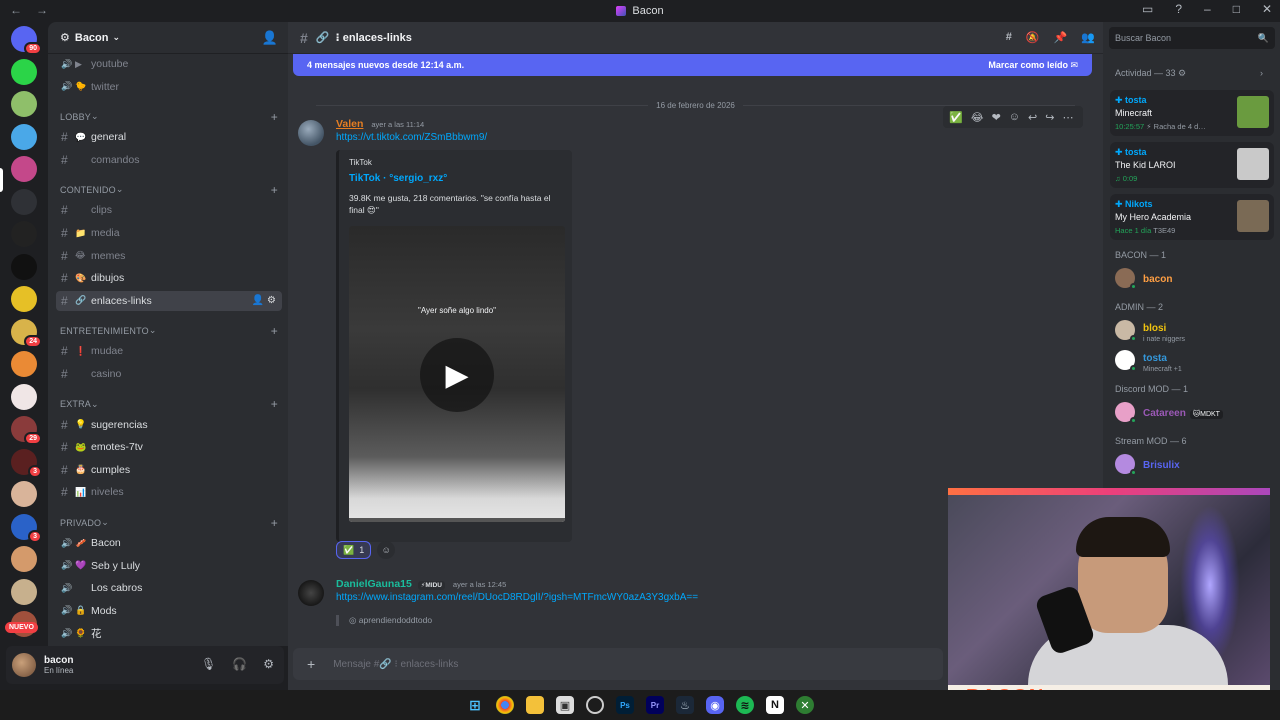 The width and height of the screenshot is (1280, 720). What do you see at coordinates (42, 10) in the screenshot?
I see `forward-arrow-icon: →` at bounding box center [42, 10].